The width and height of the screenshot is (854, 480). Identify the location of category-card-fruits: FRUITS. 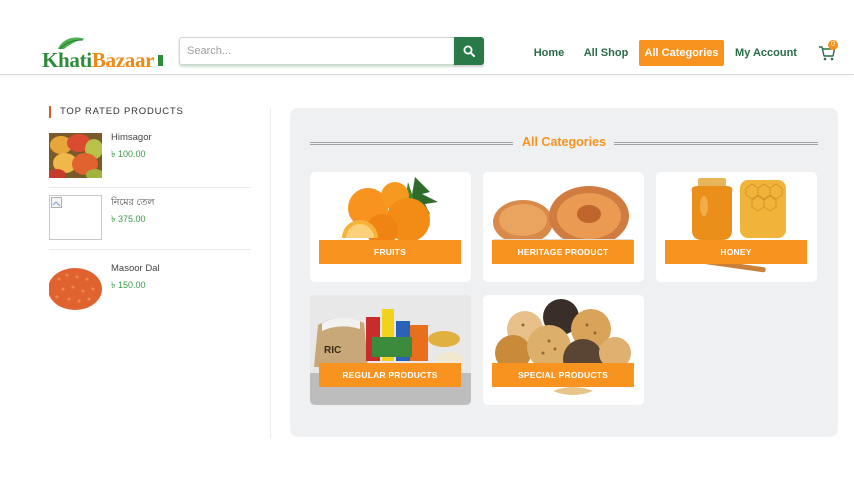
(390, 227).